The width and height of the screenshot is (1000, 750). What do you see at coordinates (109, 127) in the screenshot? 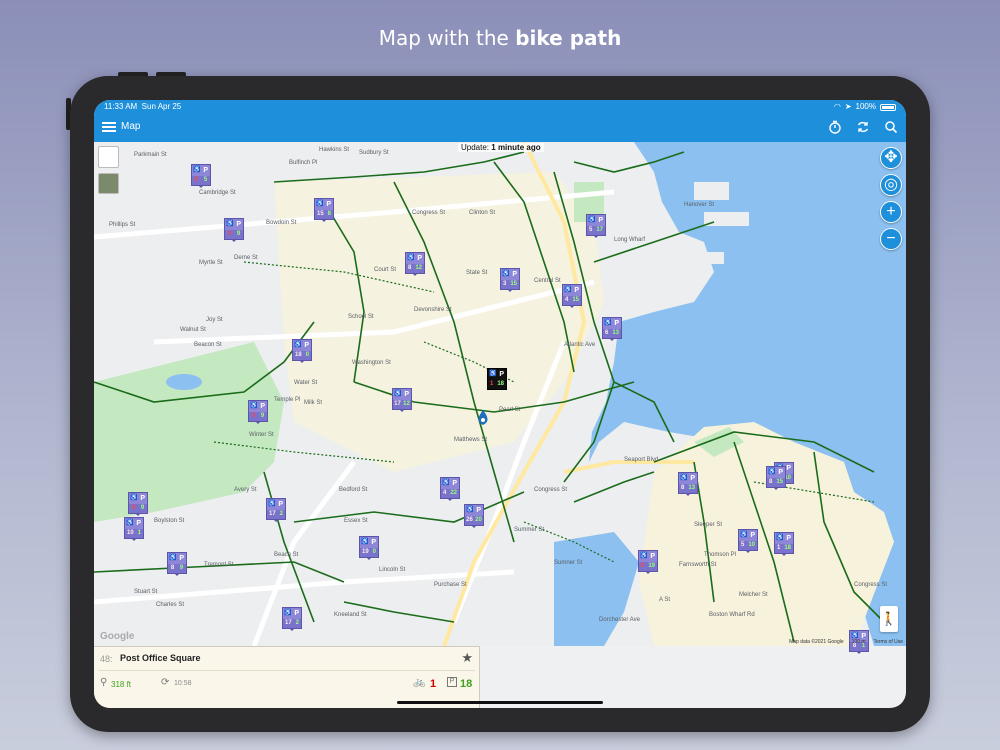
I see `menu-icon` at bounding box center [109, 127].